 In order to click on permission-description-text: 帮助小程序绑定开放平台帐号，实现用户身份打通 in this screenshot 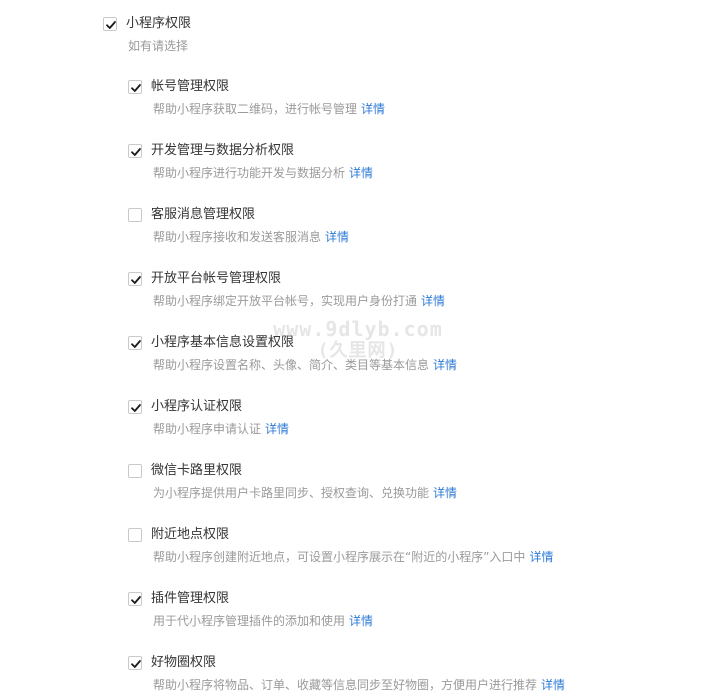, I will do `click(285, 301)`.